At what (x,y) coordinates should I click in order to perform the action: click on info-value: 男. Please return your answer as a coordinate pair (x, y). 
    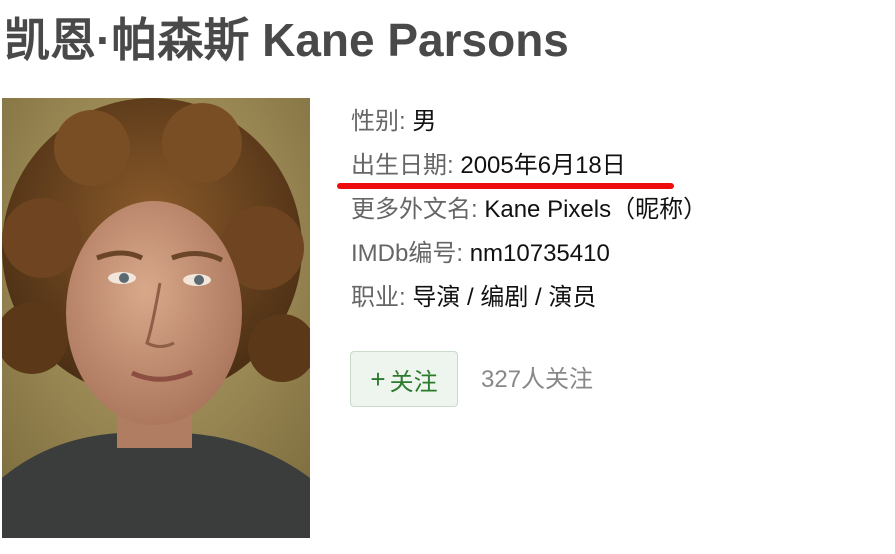
    Looking at the image, I should click on (424, 121).